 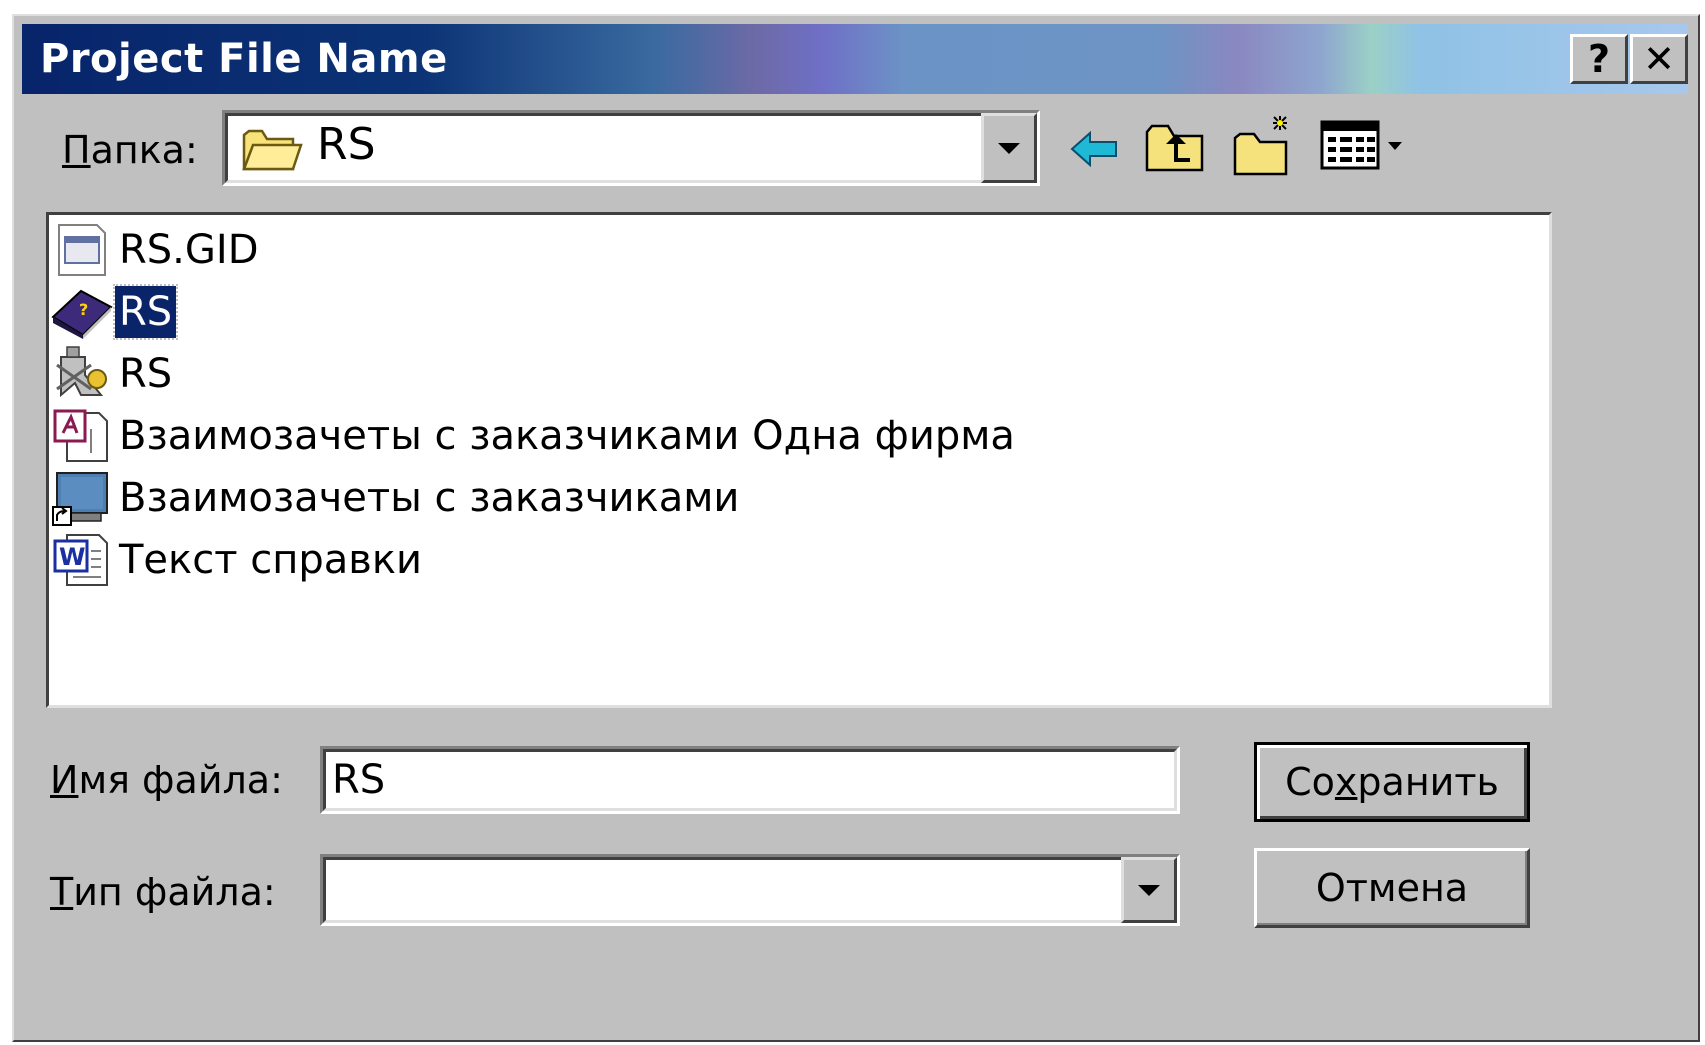 I want to click on help-button: ?, so click(x=1599, y=59).